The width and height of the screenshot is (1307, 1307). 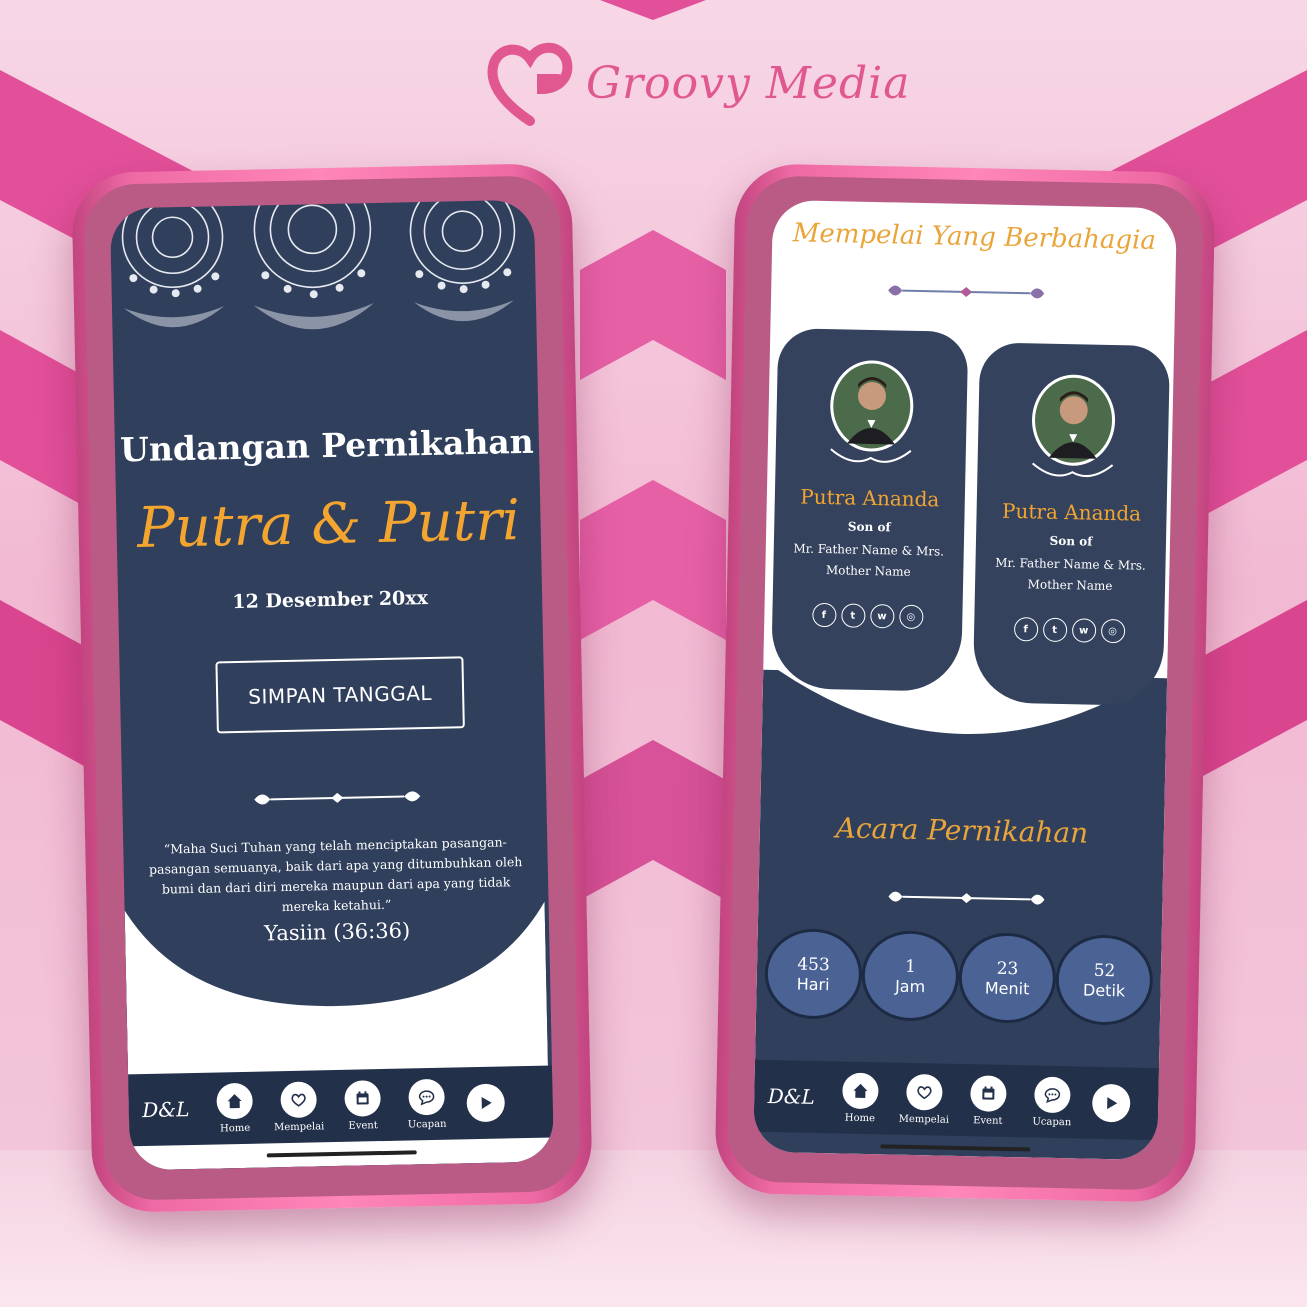 What do you see at coordinates (1071, 541) in the screenshot?
I see `bride-relation: Son of` at bounding box center [1071, 541].